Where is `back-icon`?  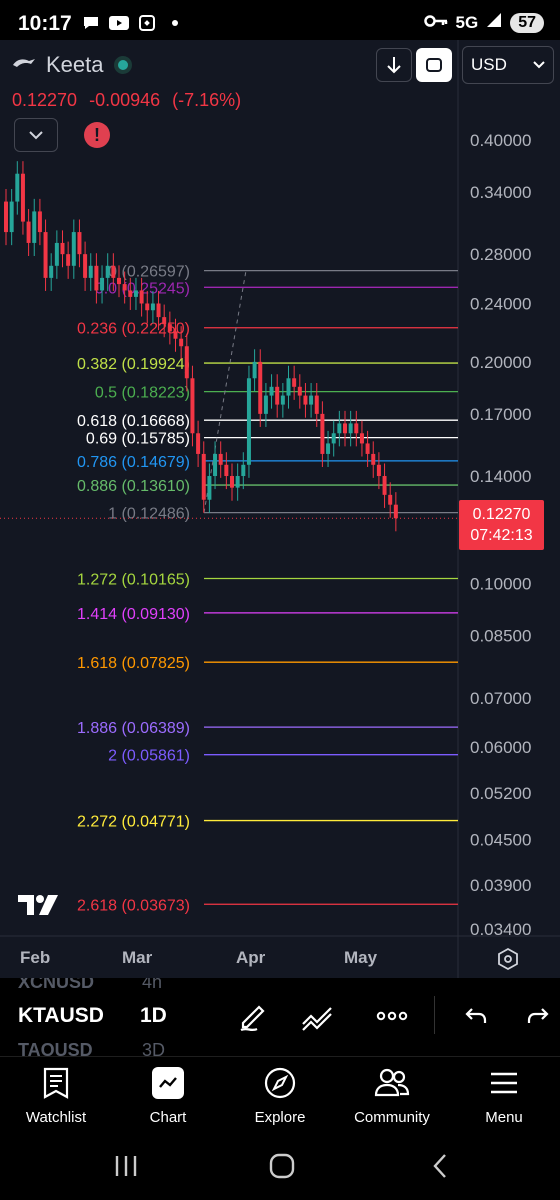 back-icon is located at coordinates (439, 1166).